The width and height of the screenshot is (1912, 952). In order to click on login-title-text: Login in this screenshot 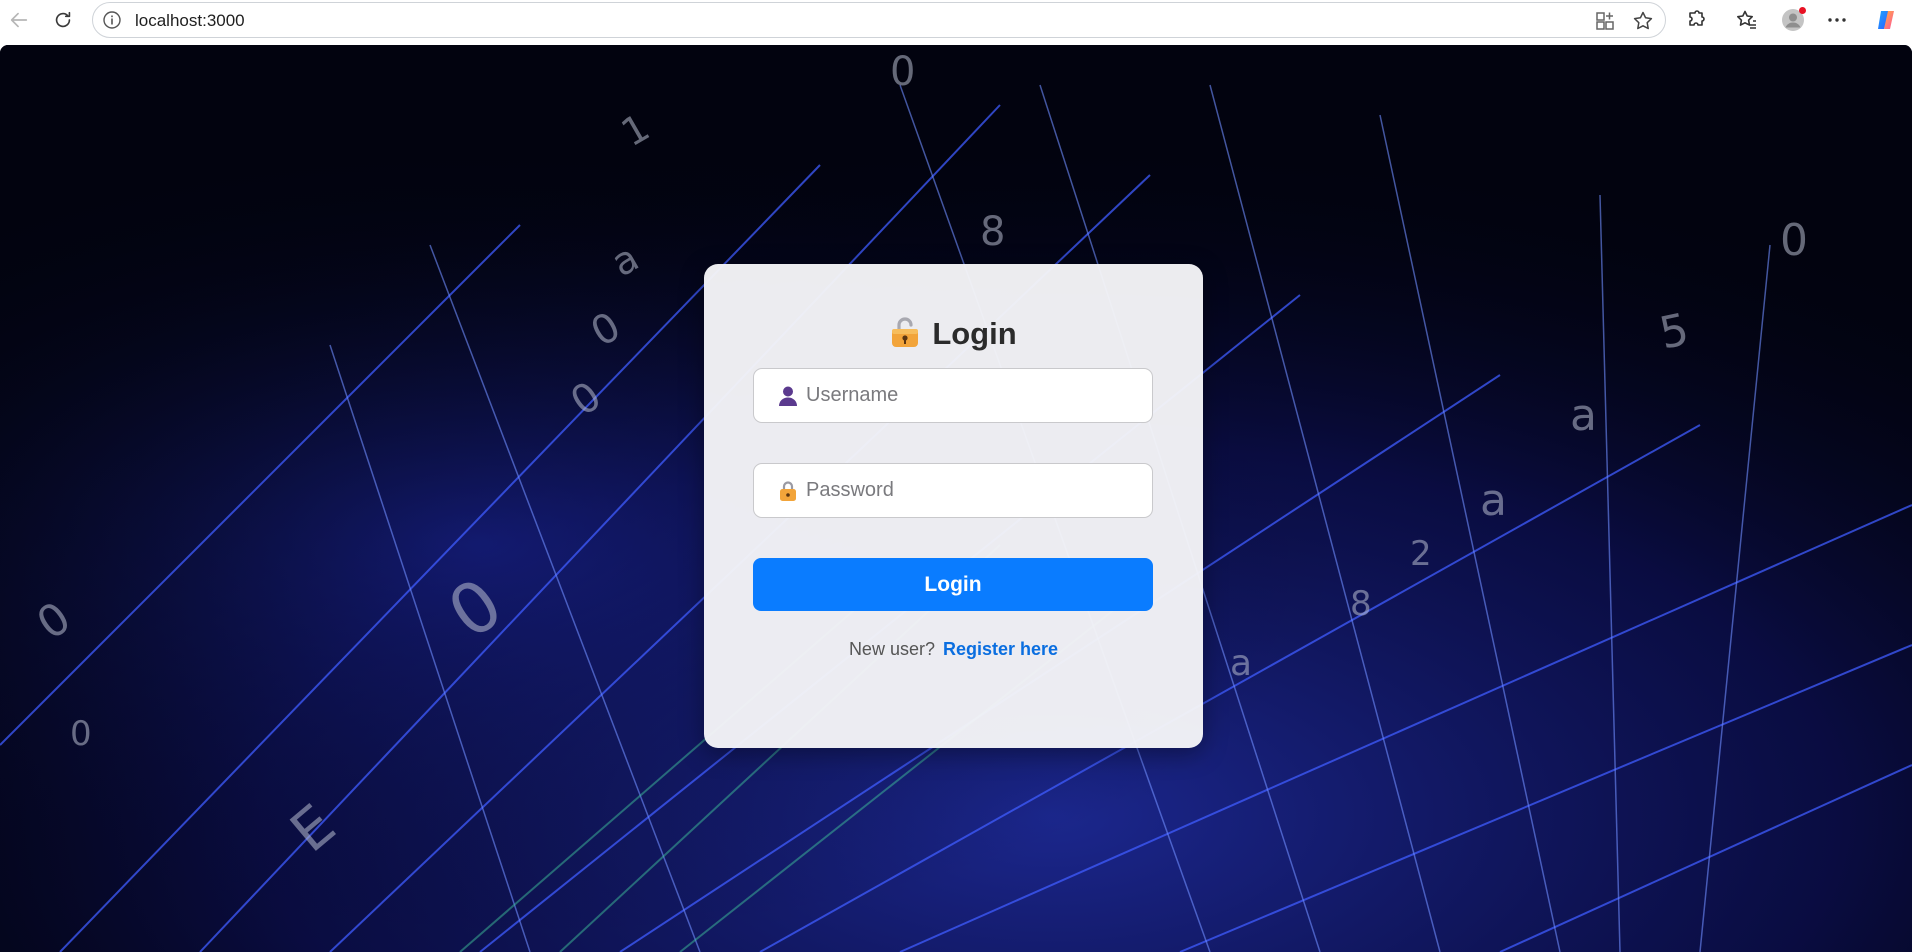, I will do `click(974, 333)`.